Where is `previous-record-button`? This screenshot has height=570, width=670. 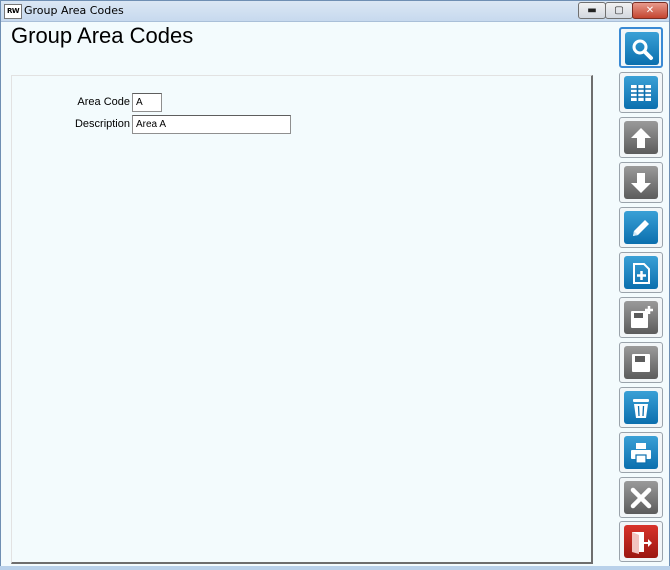
previous-record-button is located at coordinates (641, 137).